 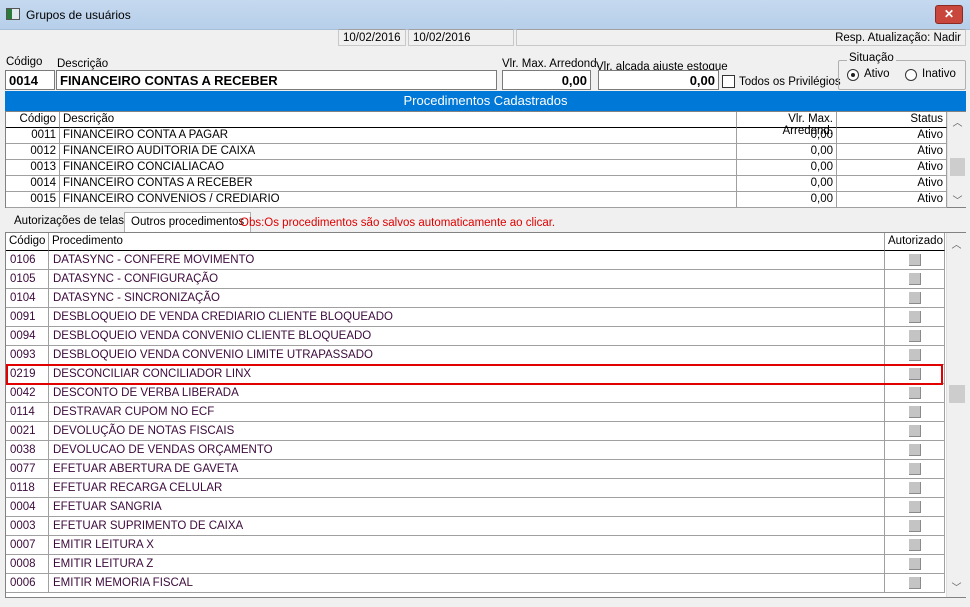 What do you see at coordinates (915, 242) in the screenshot?
I see `col-autorizado: Autorizado` at bounding box center [915, 242].